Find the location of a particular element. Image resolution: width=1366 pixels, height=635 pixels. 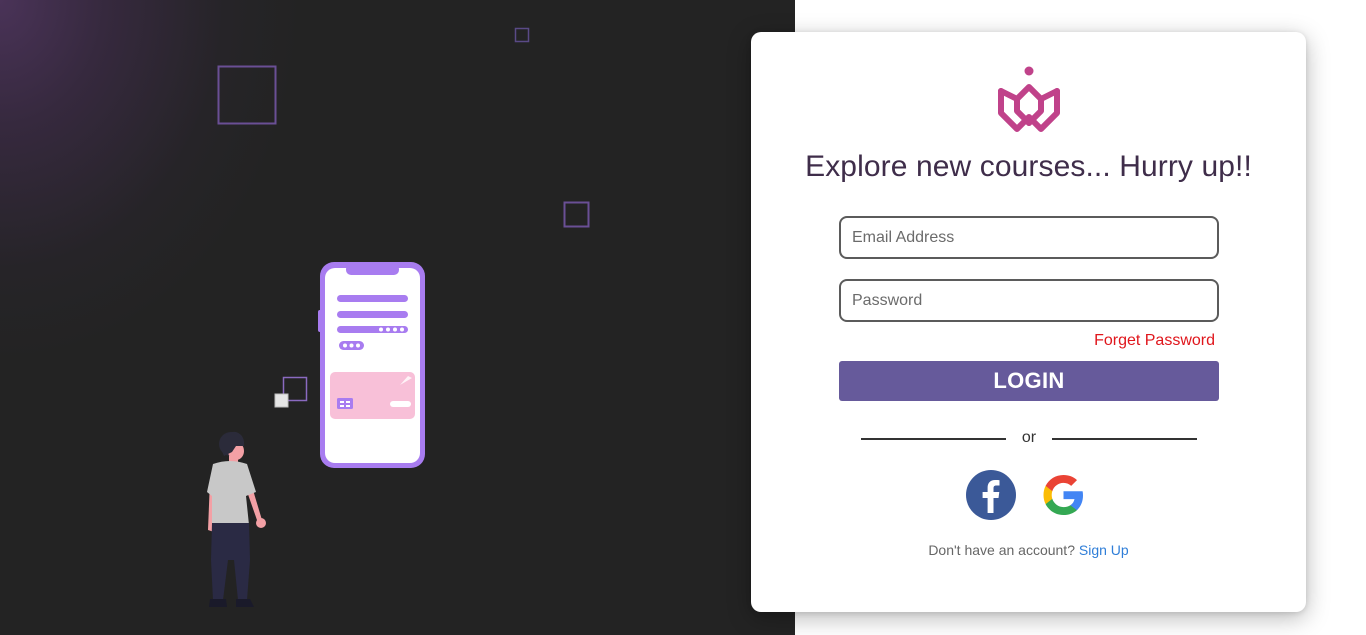

divider-line-right is located at coordinates (1124, 439).